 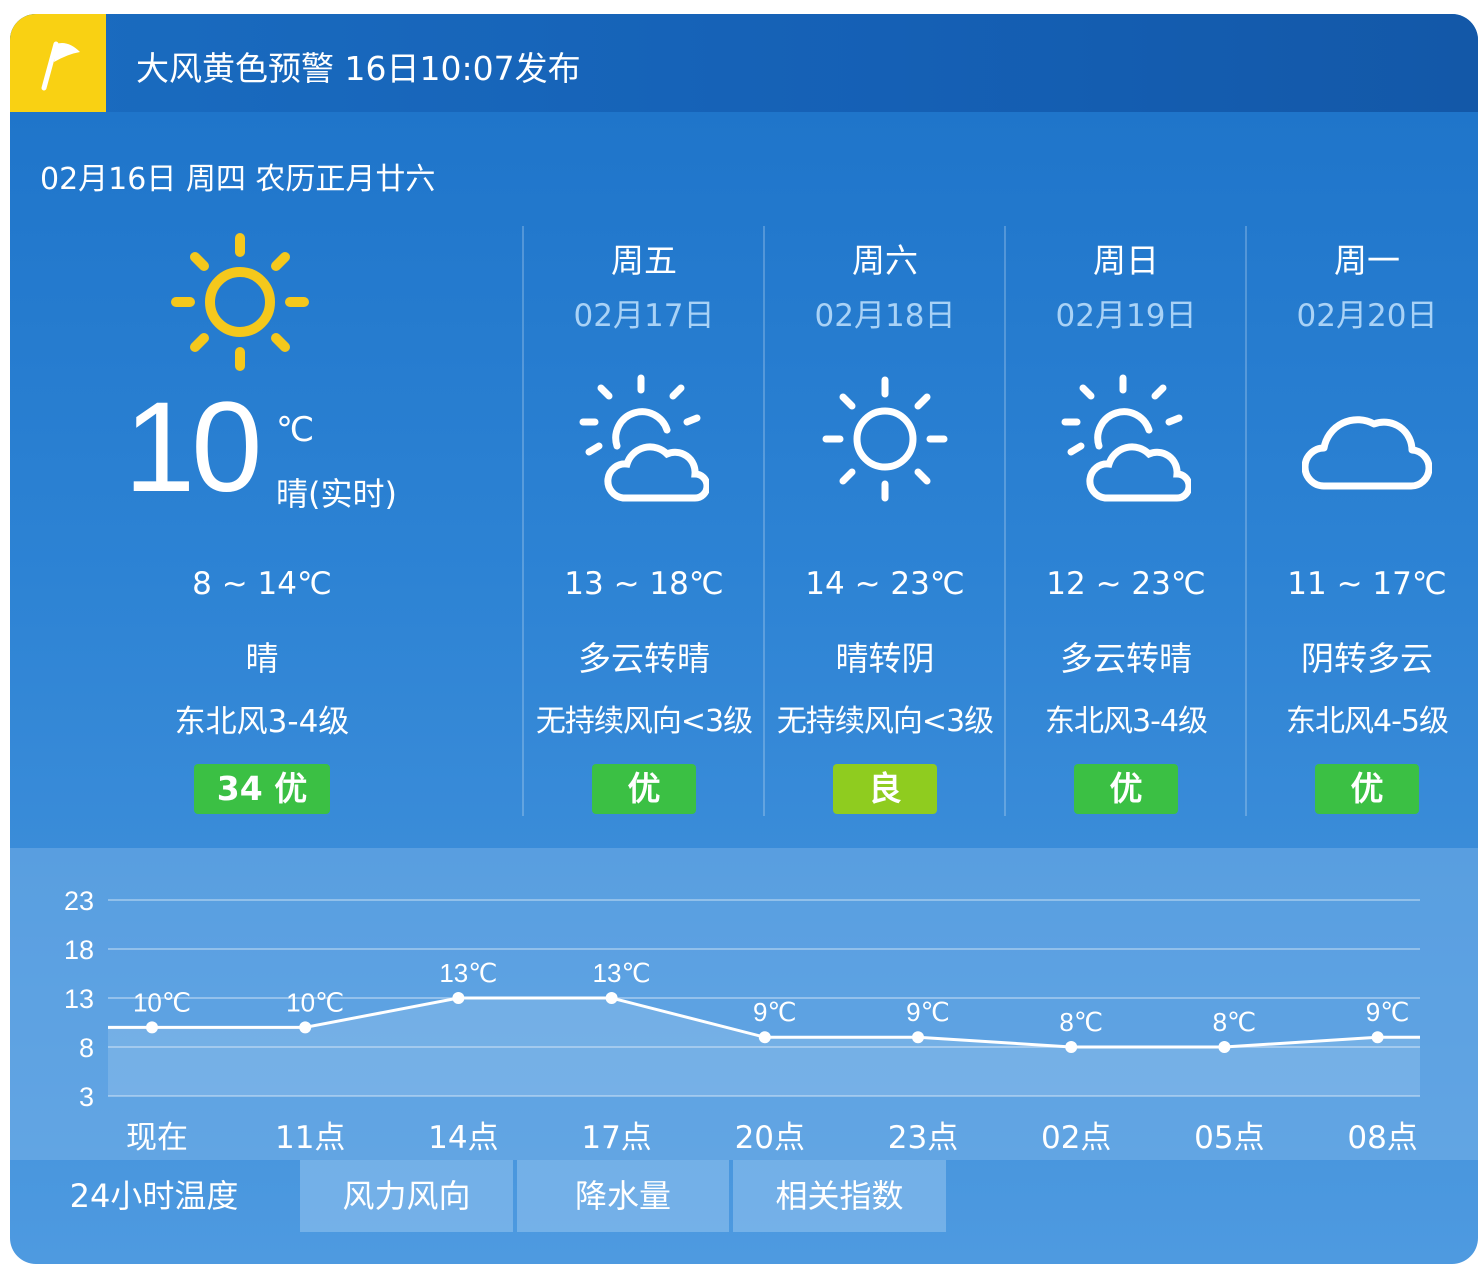 I want to click on tab-indices: 相关指数, so click(x=839, y=1196).